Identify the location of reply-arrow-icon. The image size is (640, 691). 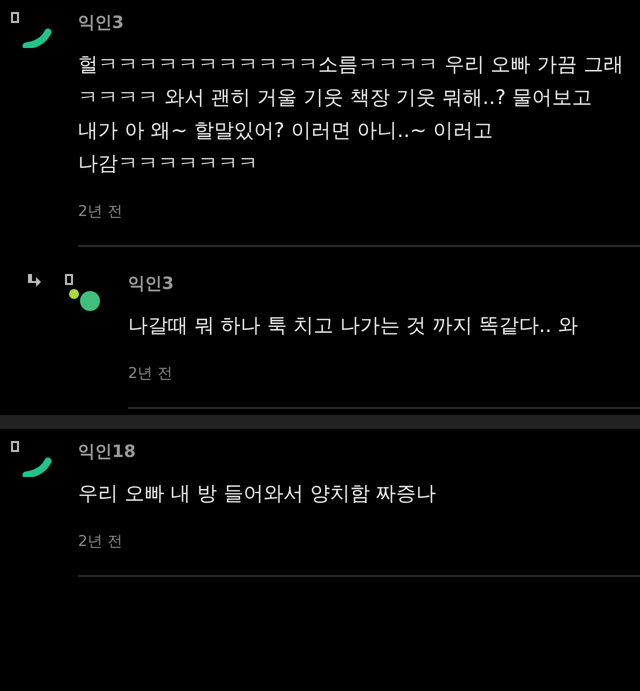
(34, 281).